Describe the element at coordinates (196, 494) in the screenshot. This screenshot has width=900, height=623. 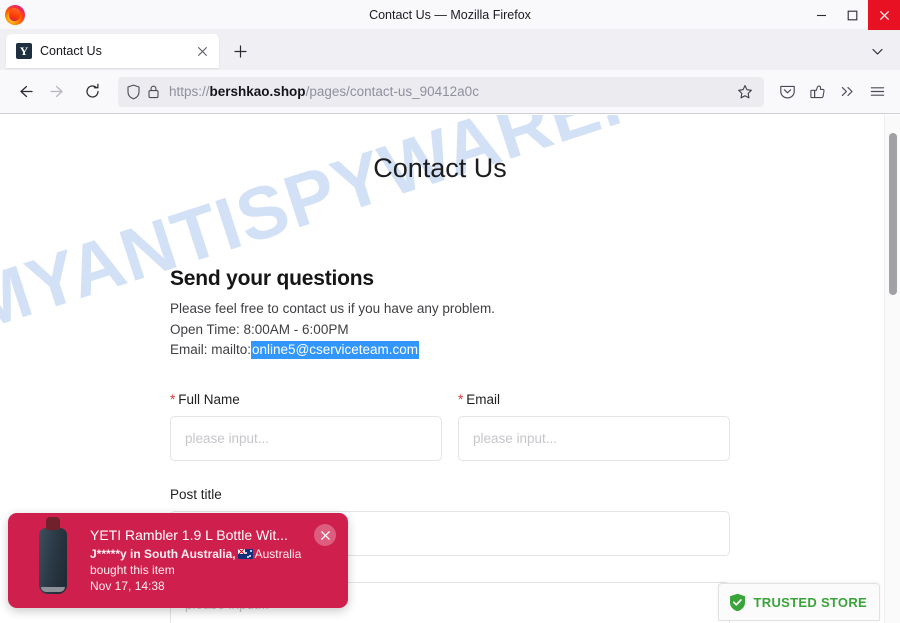
I see `post-title-label: Post title` at that location.